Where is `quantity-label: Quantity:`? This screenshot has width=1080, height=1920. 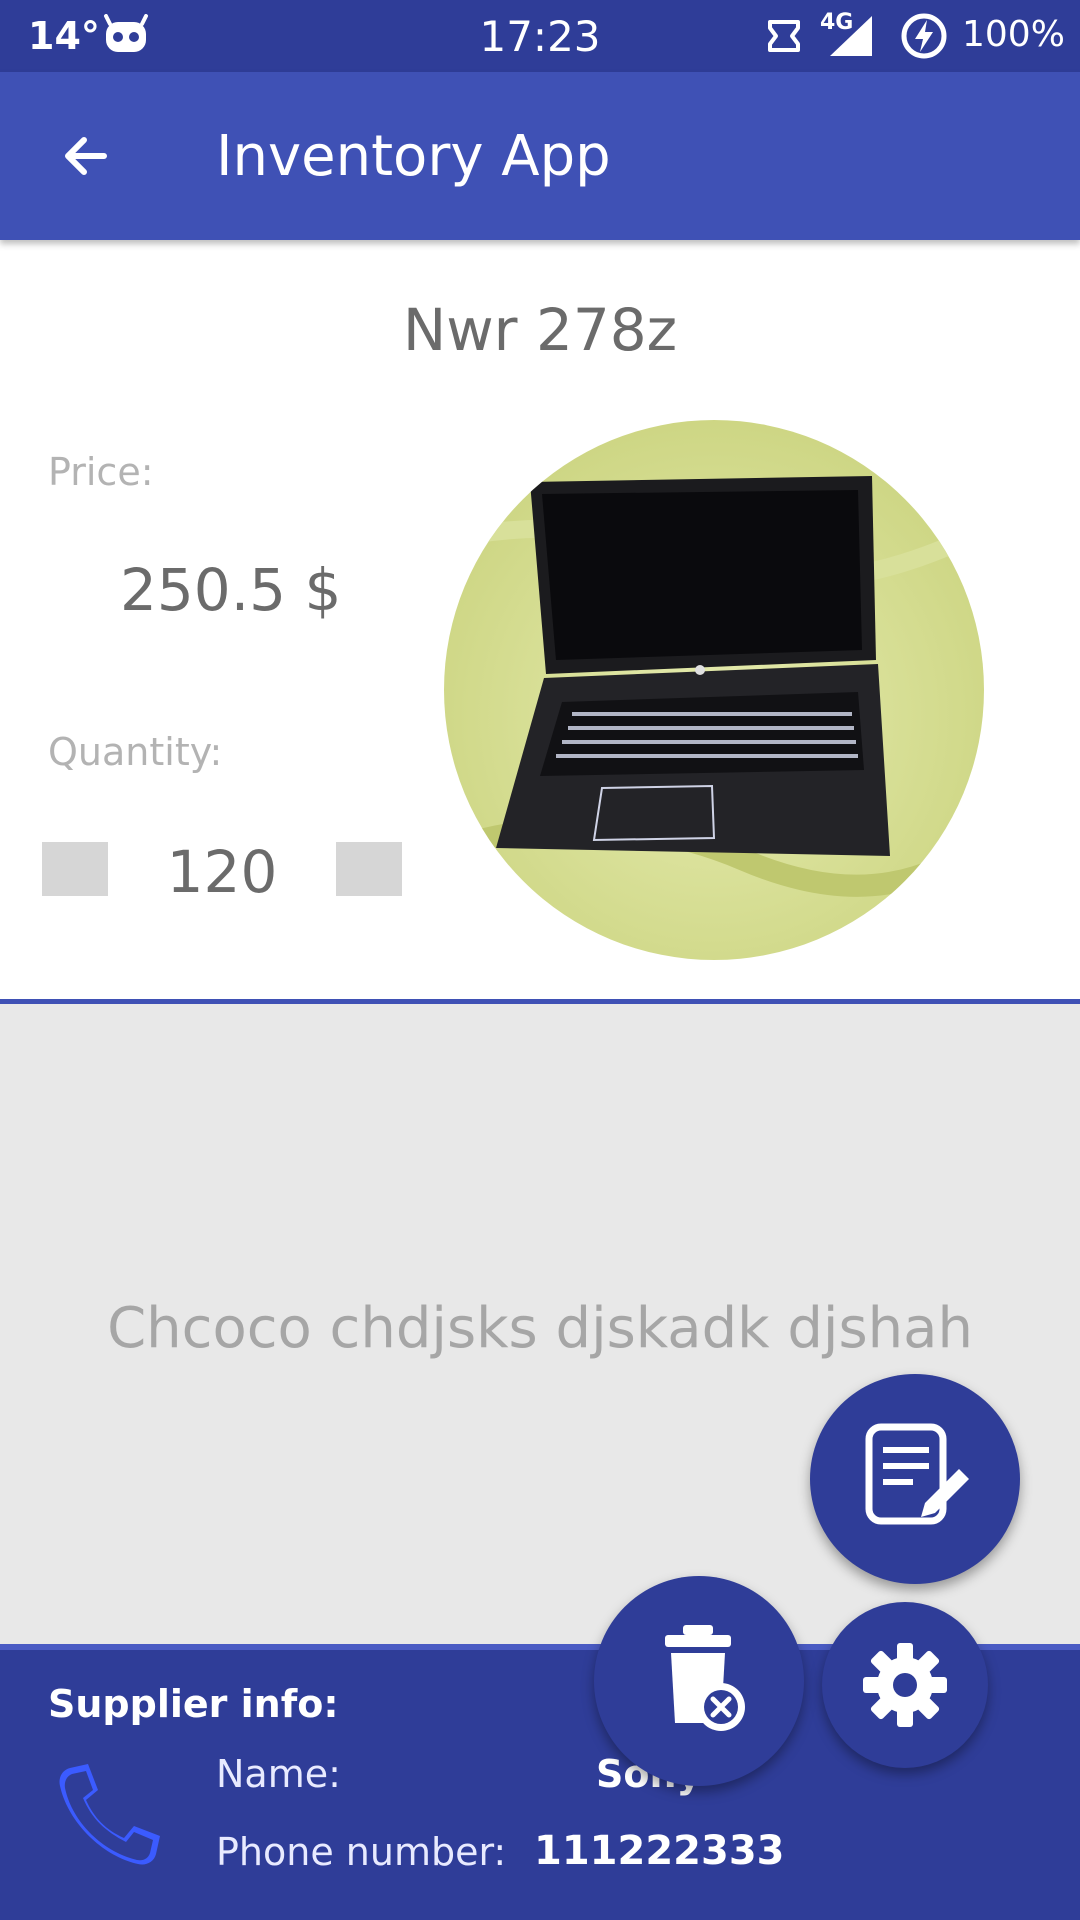 quantity-label: Quantity: is located at coordinates (135, 752).